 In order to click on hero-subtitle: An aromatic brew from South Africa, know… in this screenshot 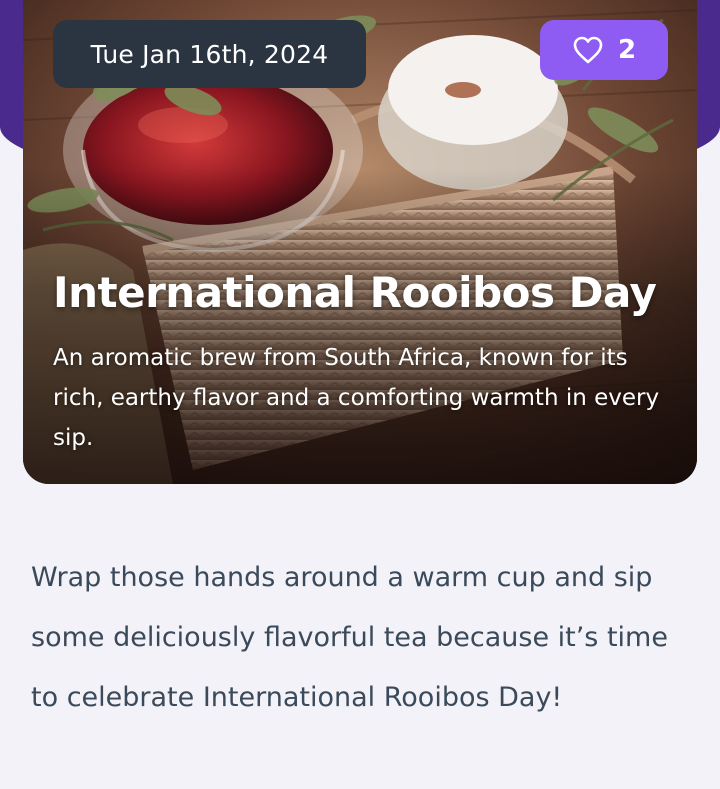, I will do `click(356, 398)`.